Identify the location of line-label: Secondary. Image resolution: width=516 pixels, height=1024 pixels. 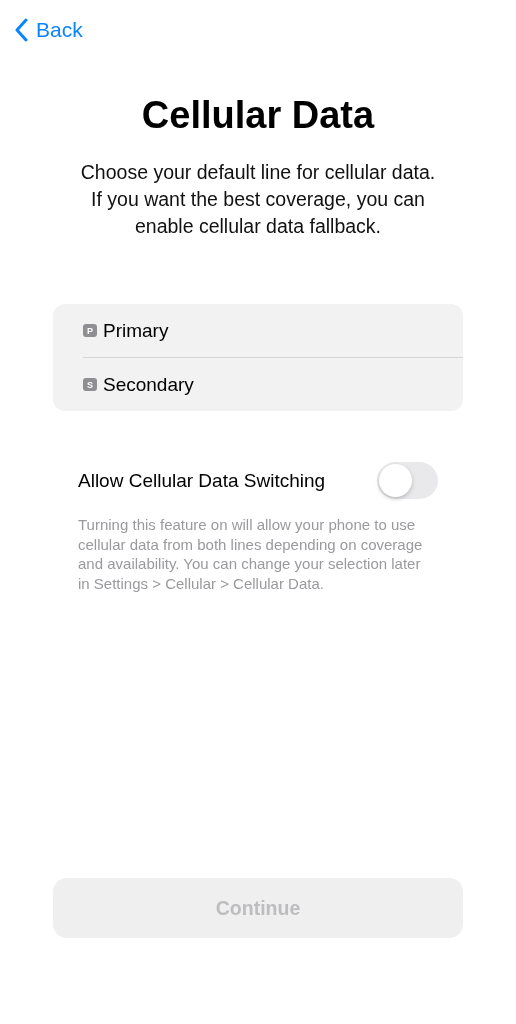
(148, 384).